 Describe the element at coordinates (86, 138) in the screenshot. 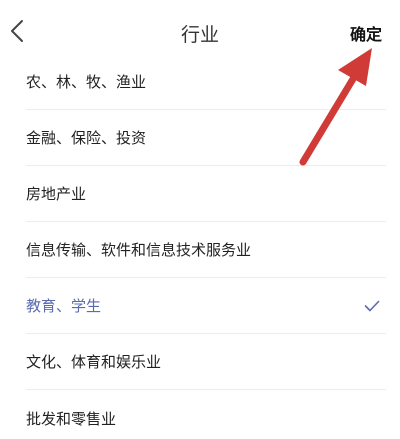

I see `list-item-label: 金融、保险、投资` at that location.